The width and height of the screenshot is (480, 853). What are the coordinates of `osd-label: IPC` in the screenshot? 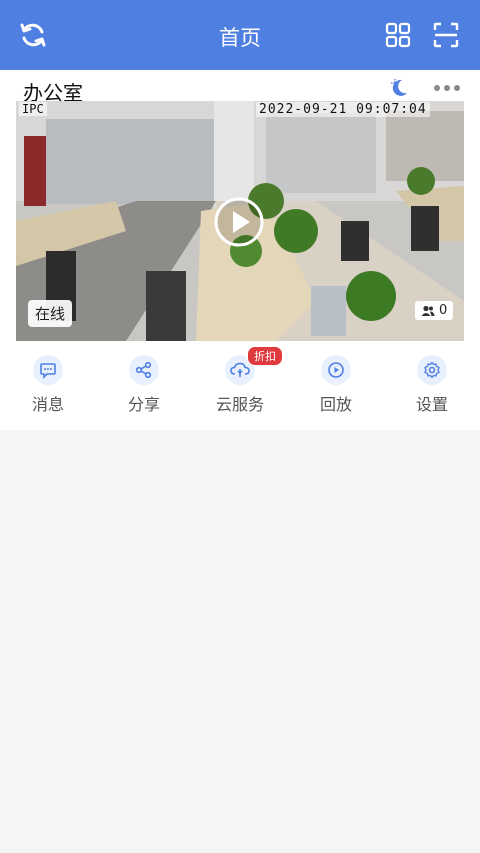 It's located at (33, 109).